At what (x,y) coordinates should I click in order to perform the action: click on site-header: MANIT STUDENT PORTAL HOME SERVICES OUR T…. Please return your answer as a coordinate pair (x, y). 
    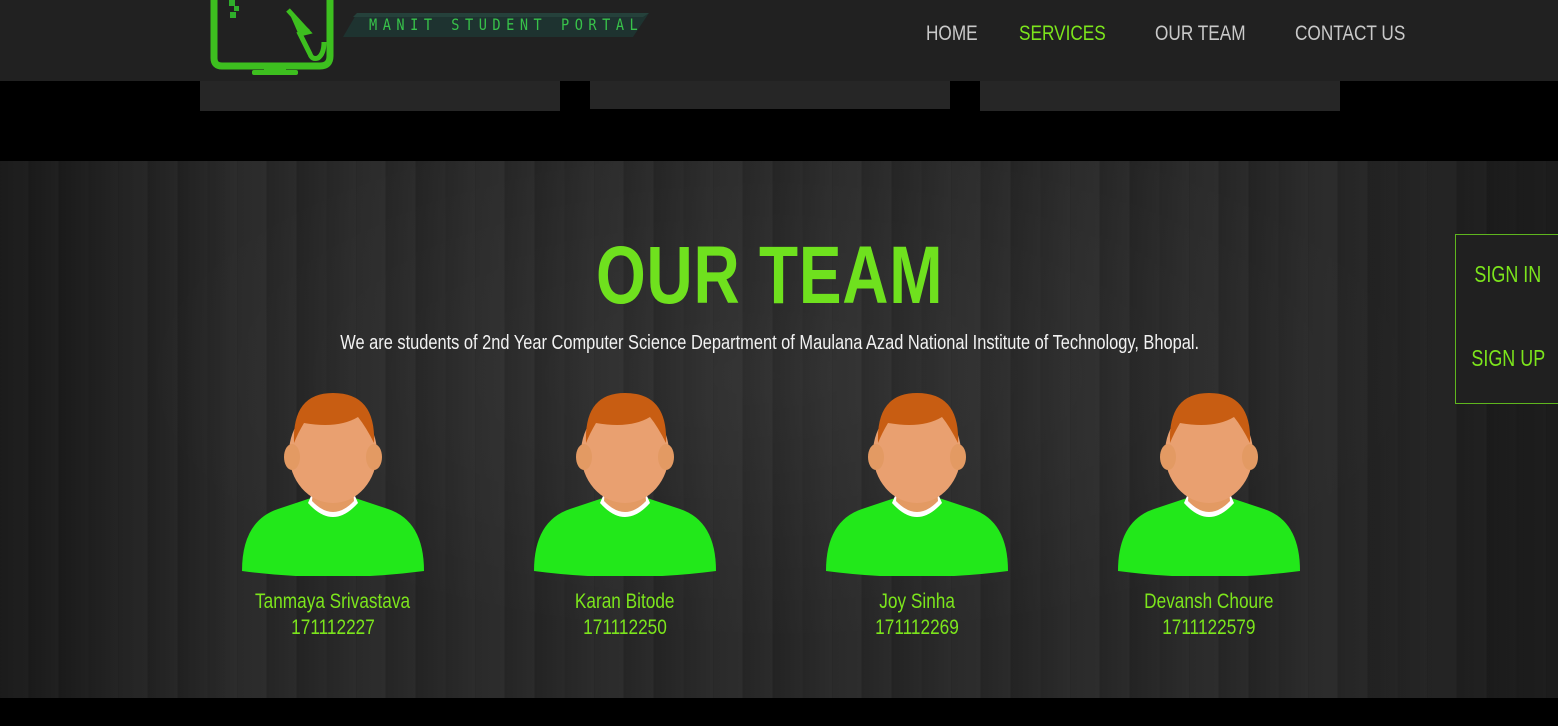
    Looking at the image, I should click on (779, 40).